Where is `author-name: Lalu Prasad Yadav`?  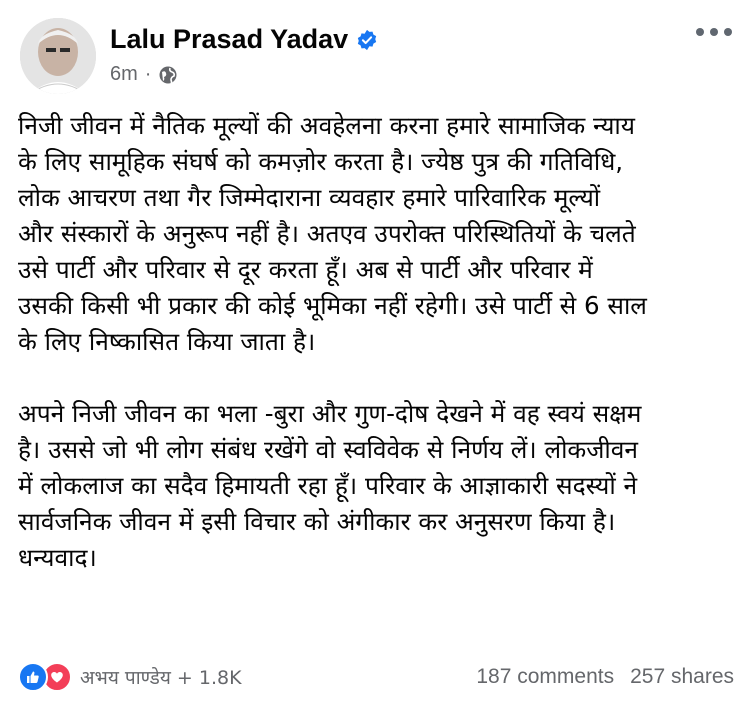
author-name: Lalu Prasad Yadav is located at coordinates (229, 39).